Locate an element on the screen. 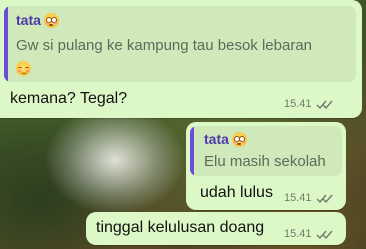 The image size is (366, 249). quote-text: Elu masih sekolah is located at coordinates (265, 161).